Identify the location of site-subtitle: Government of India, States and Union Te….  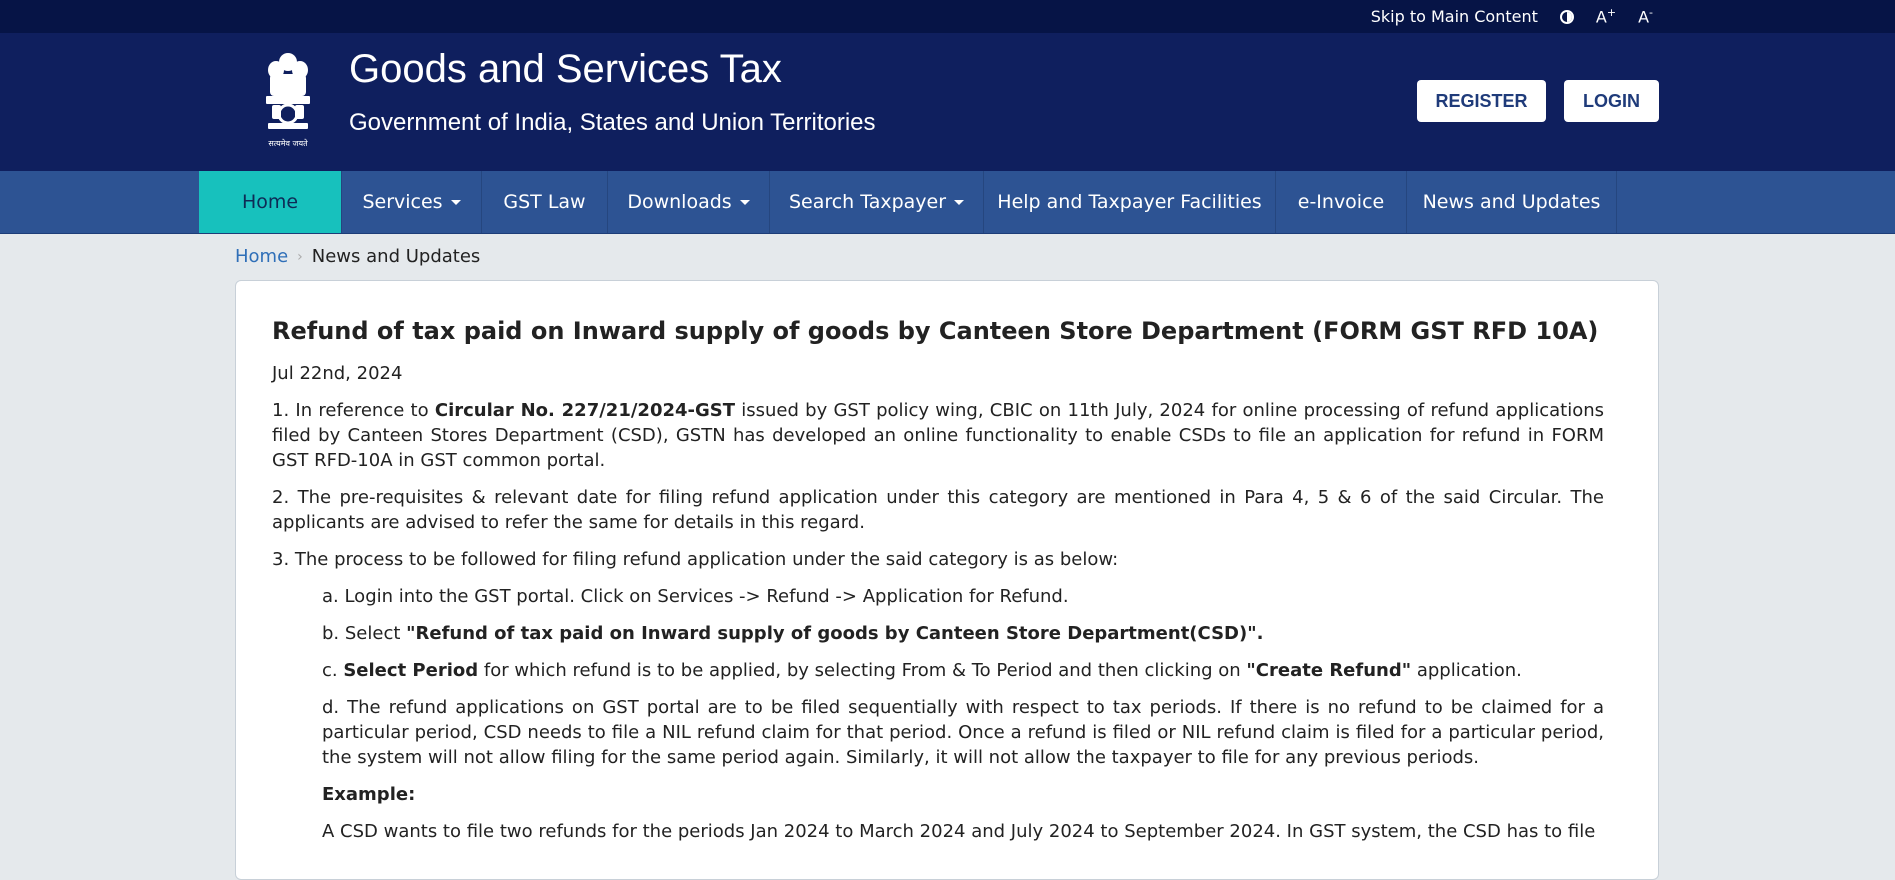
(612, 122).